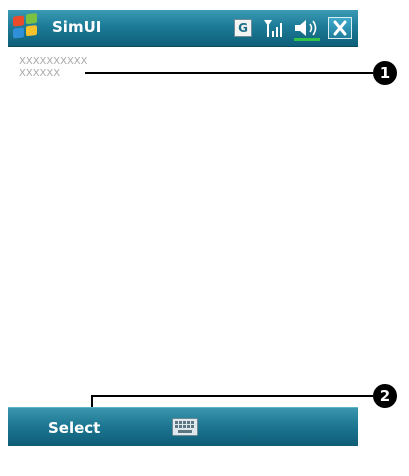 This screenshot has height=476, width=409. What do you see at coordinates (40, 73) in the screenshot?
I see `sim-info-line-2: XXXXXX` at bounding box center [40, 73].